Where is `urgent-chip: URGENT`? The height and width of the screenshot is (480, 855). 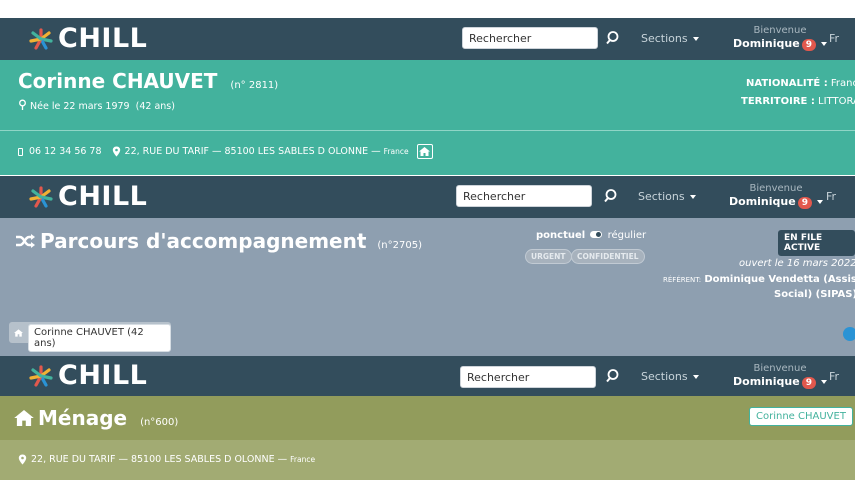 urgent-chip: URGENT is located at coordinates (548, 256).